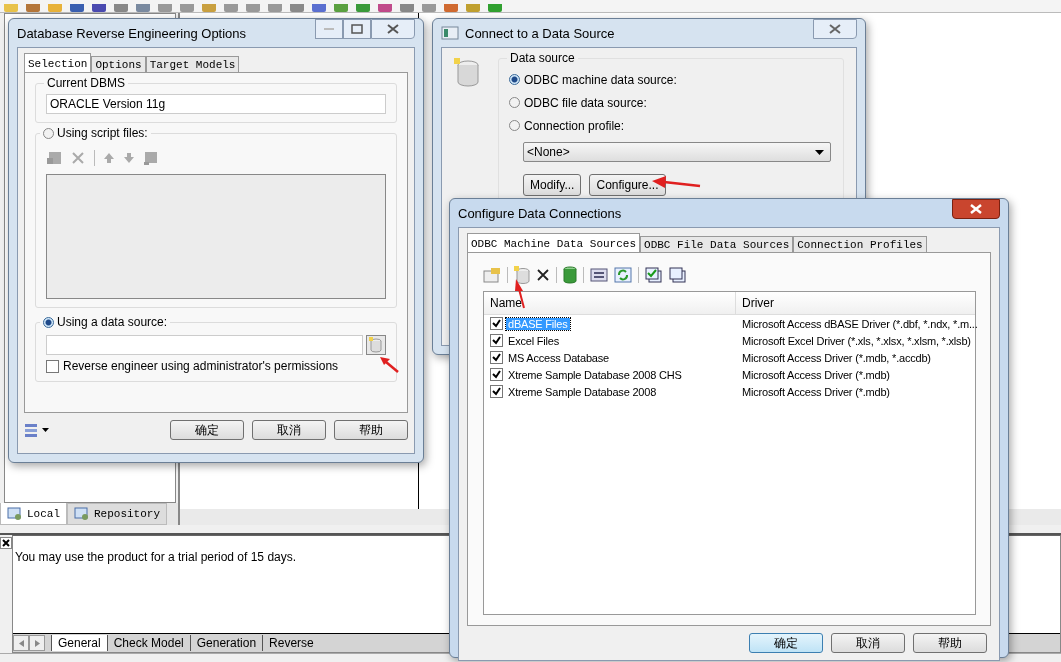  I want to click on move-down-icon, so click(129, 158).